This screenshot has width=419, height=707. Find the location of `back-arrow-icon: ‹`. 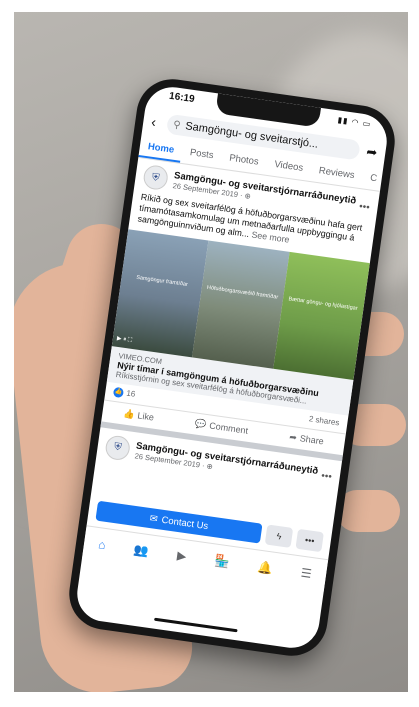

back-arrow-icon: ‹ is located at coordinates (159, 122).